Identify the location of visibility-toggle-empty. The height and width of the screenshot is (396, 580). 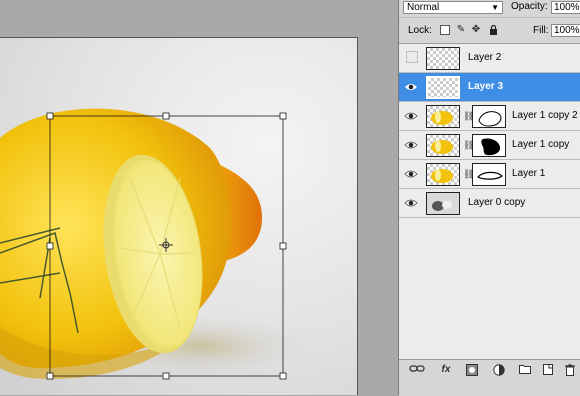
(412, 57).